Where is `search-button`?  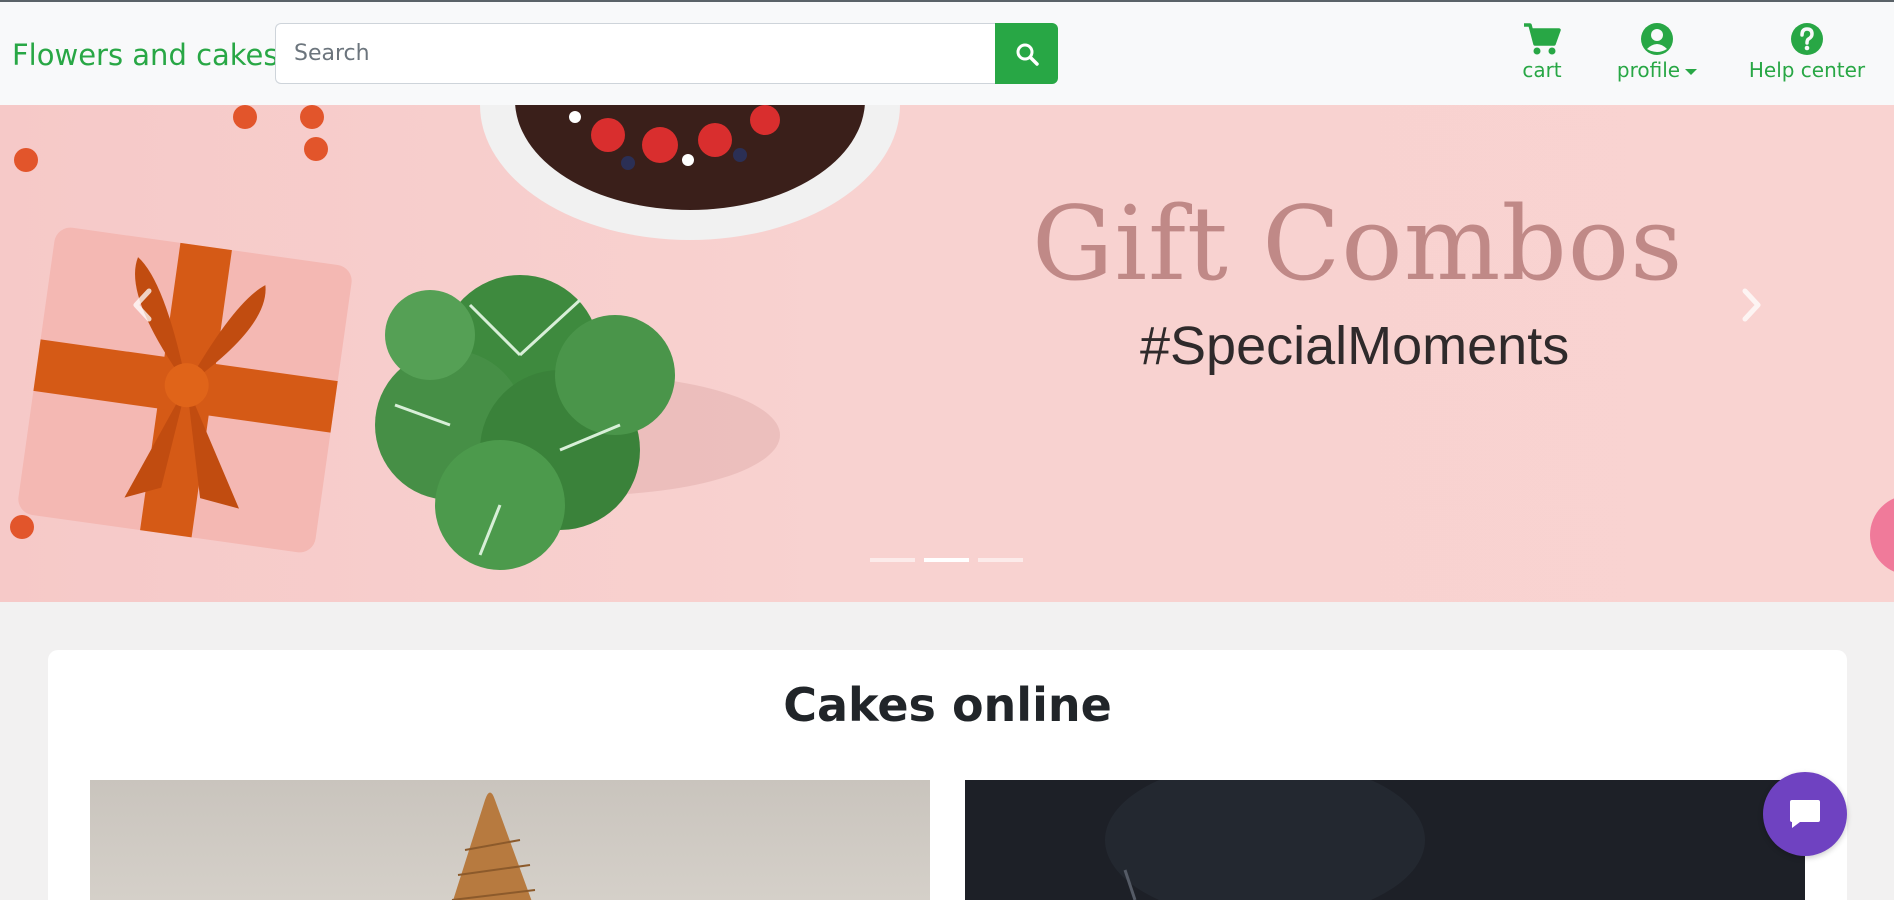 search-button is located at coordinates (1026, 53).